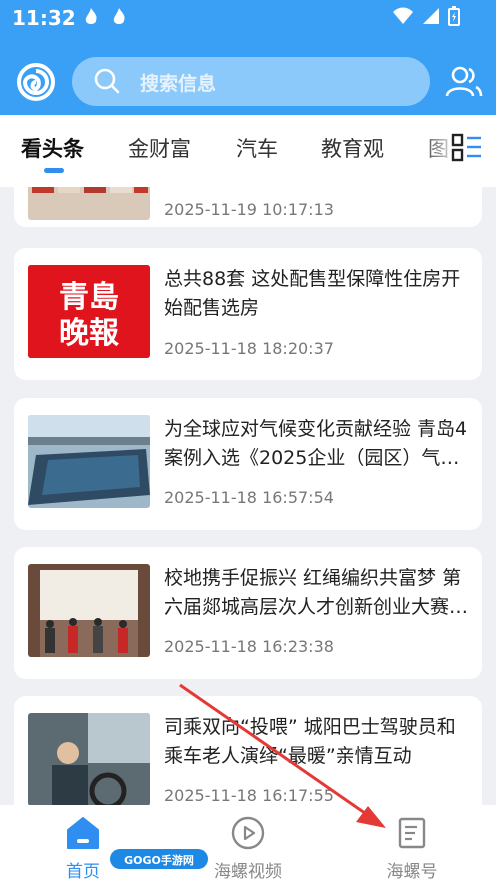 The width and height of the screenshot is (496, 882). I want to click on search-bar: 搜索信息, so click(251, 81).